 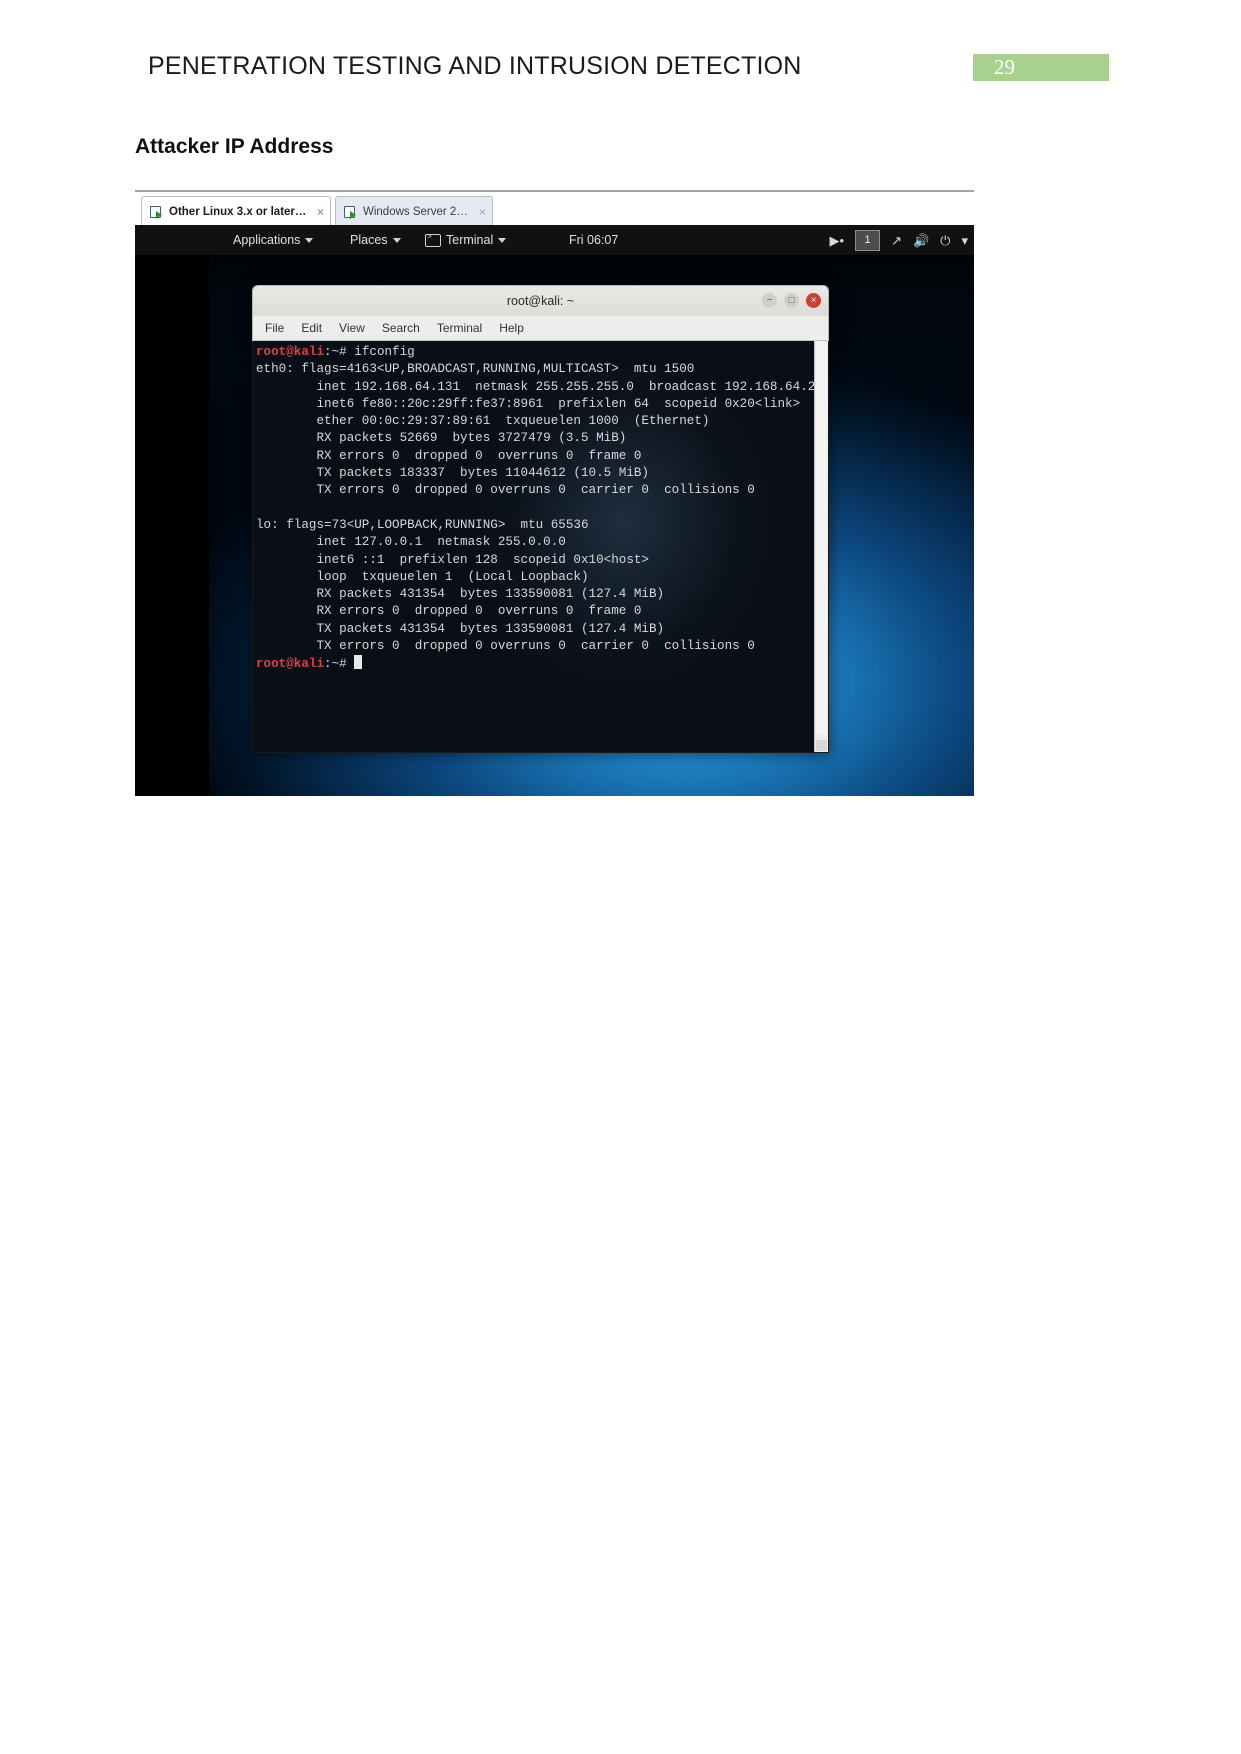 I want to click on terminal-scrollbar, so click(x=821, y=546).